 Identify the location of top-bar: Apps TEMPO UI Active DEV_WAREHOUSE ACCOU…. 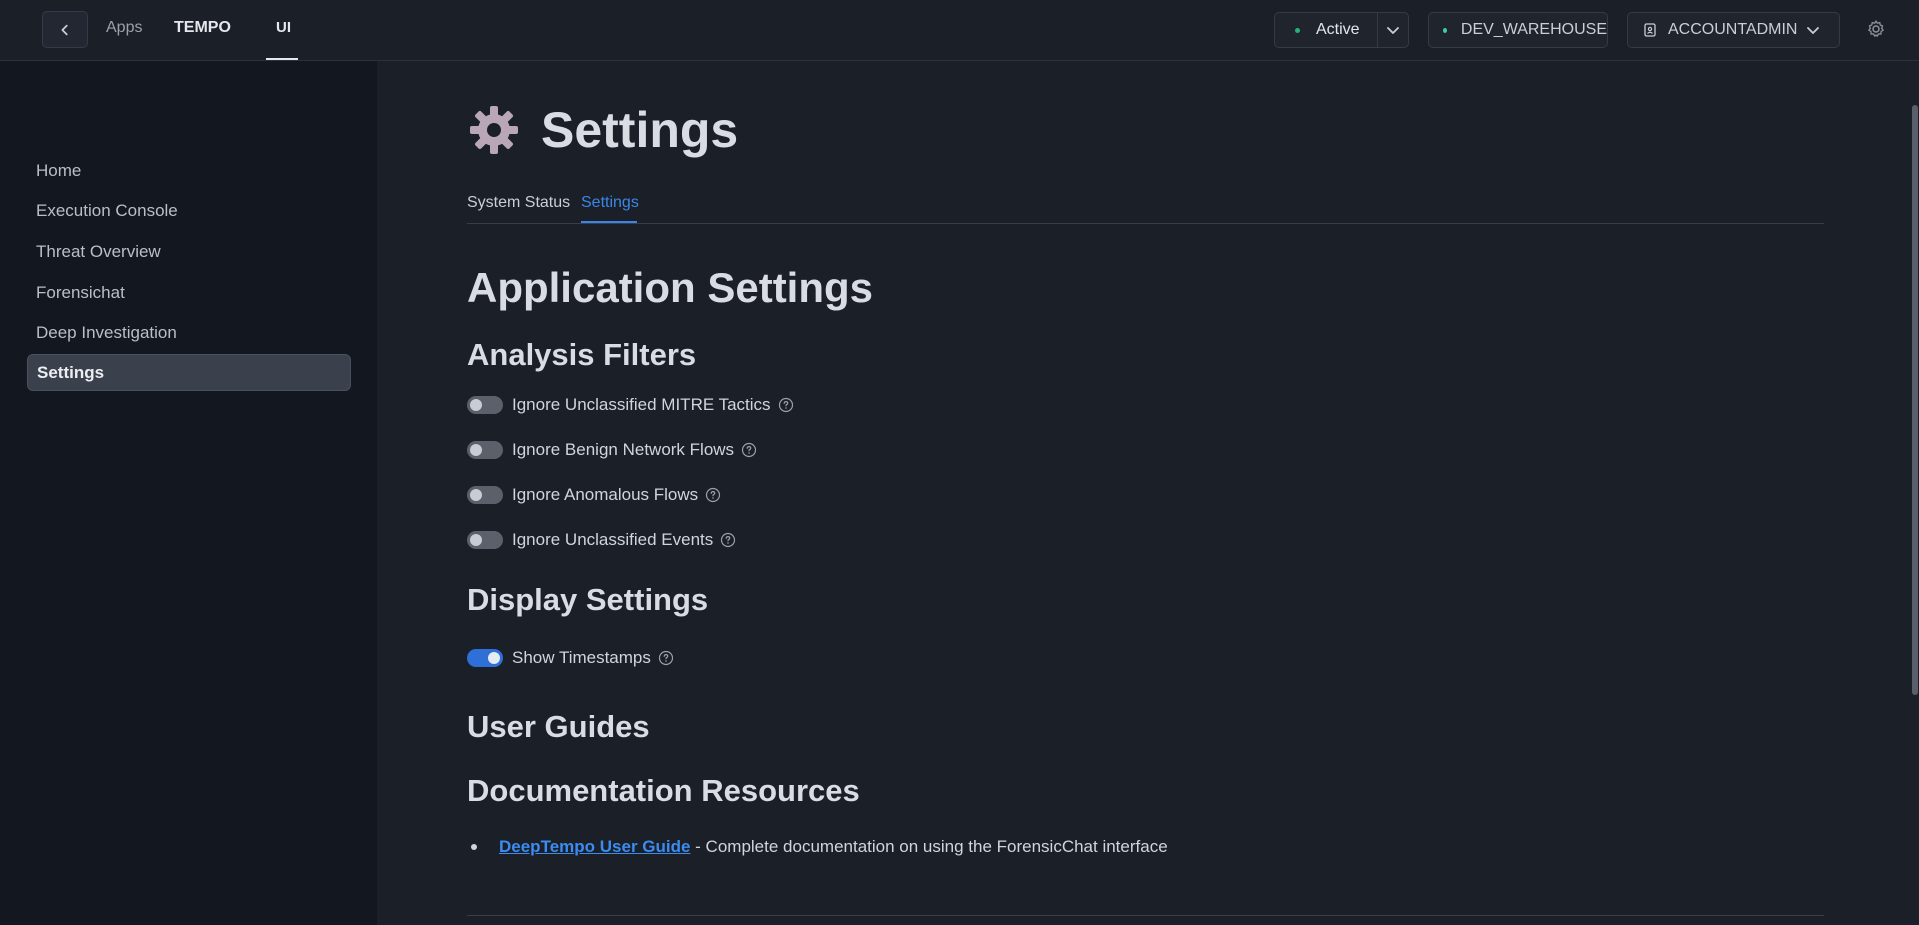
(959, 30).